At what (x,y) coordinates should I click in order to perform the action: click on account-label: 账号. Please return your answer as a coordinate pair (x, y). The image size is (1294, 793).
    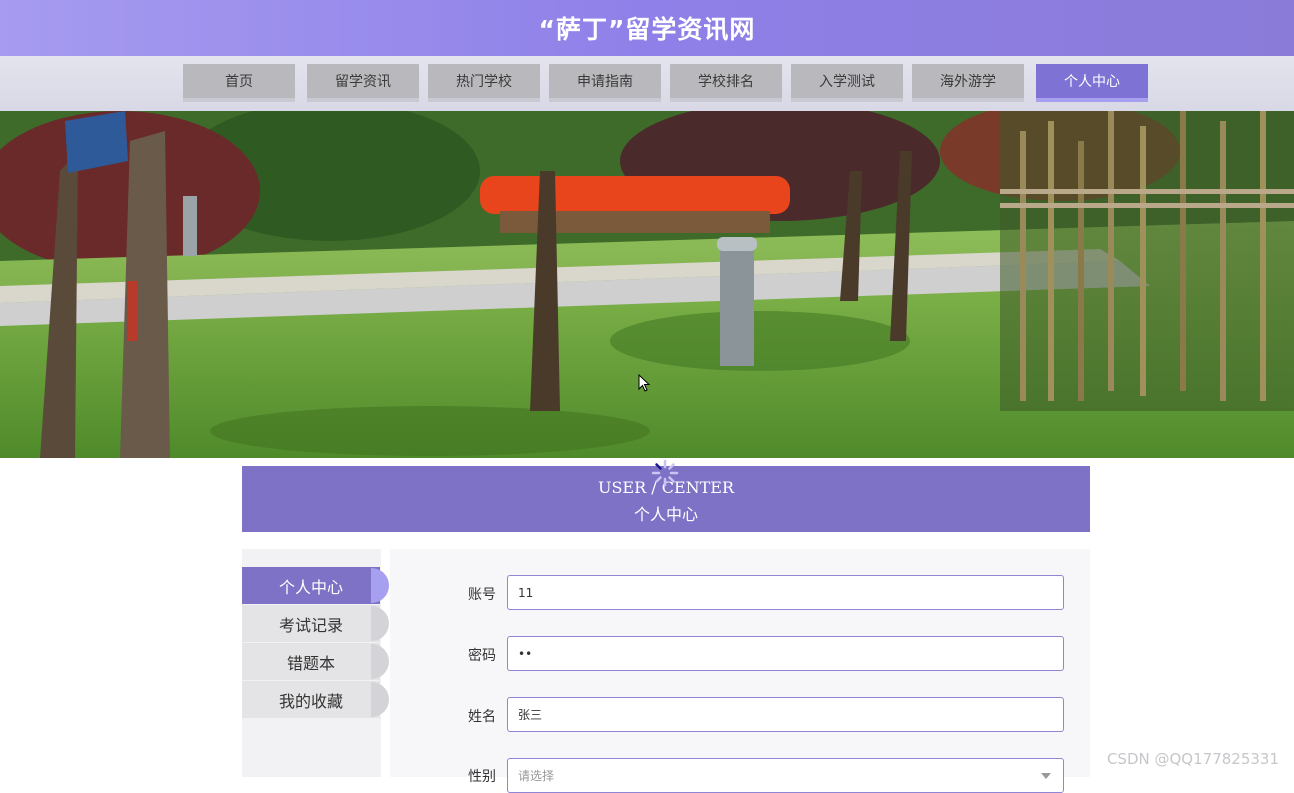
    Looking at the image, I should click on (482, 595).